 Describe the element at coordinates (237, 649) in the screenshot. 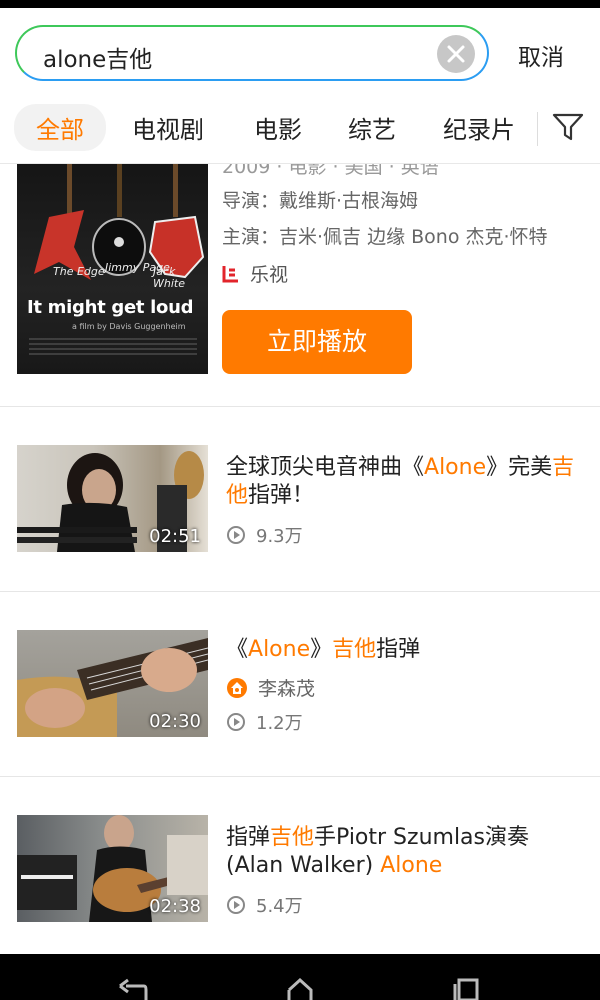

I see `title-text: 《` at that location.